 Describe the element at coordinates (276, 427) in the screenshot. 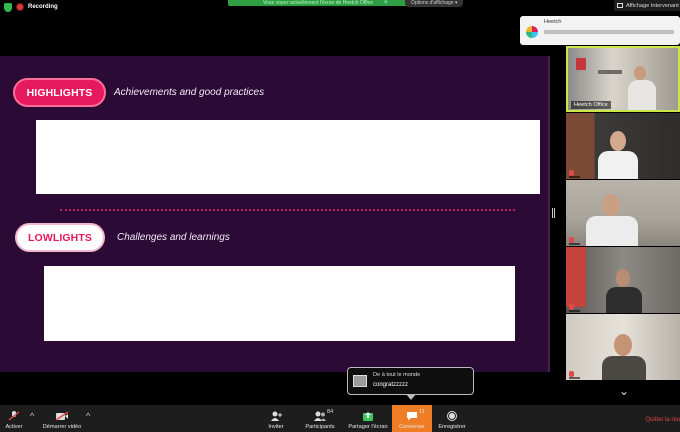

I see `invite-label: Inviter` at that location.